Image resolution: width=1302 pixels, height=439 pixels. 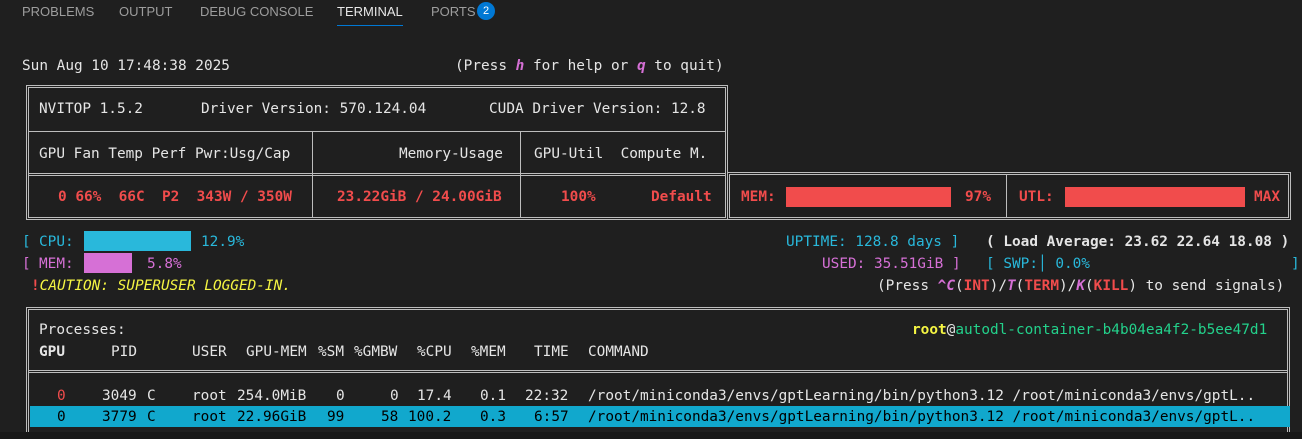 What do you see at coordinates (1155, 197) in the screenshot?
I see `gpu-utl-bar` at bounding box center [1155, 197].